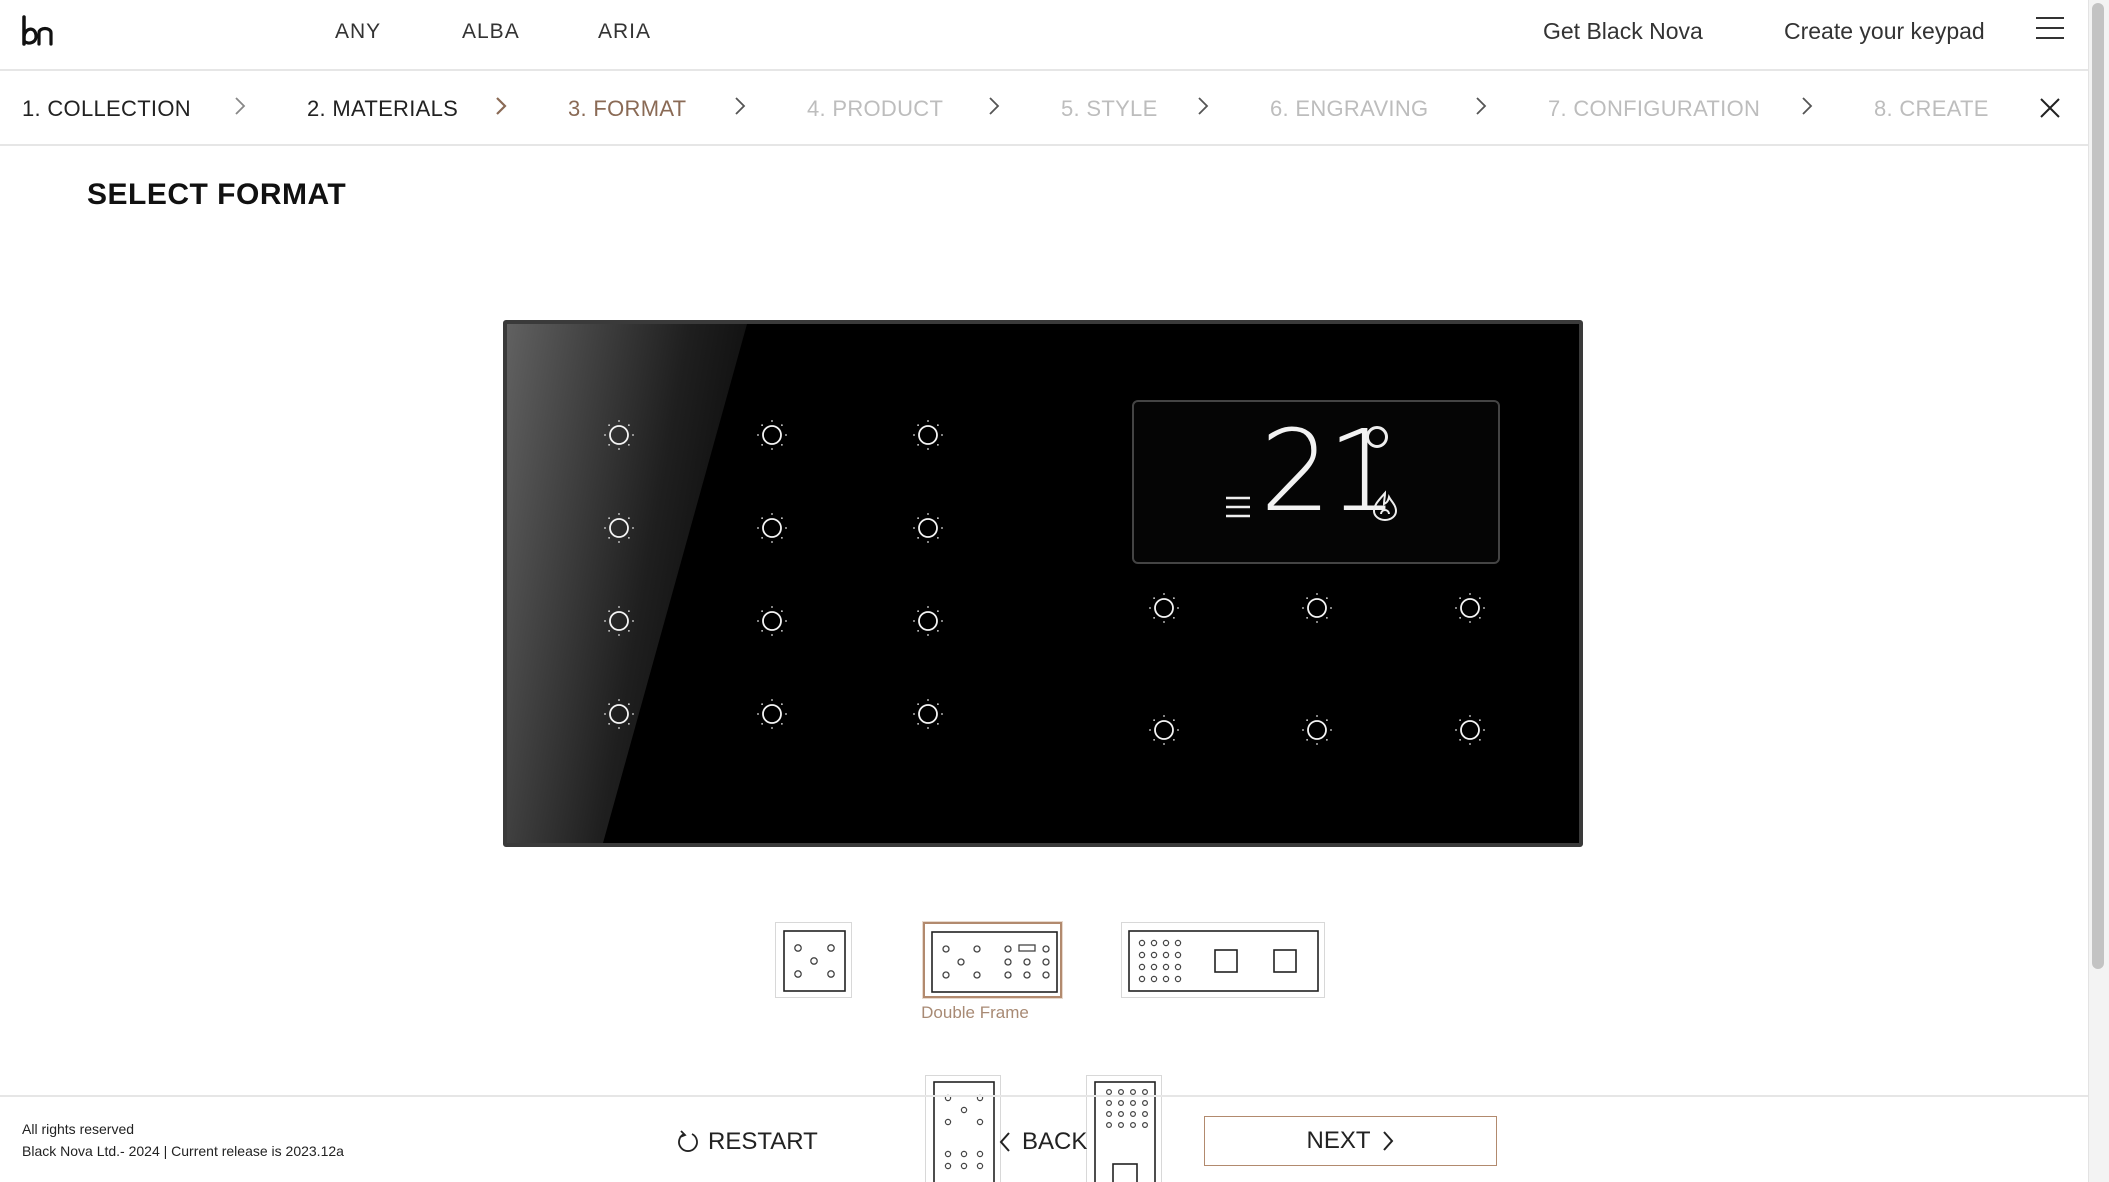 The height and width of the screenshot is (1182, 2109). Describe the element at coordinates (106, 109) in the screenshot. I see `step-collection: 1. COLLECTION` at that location.